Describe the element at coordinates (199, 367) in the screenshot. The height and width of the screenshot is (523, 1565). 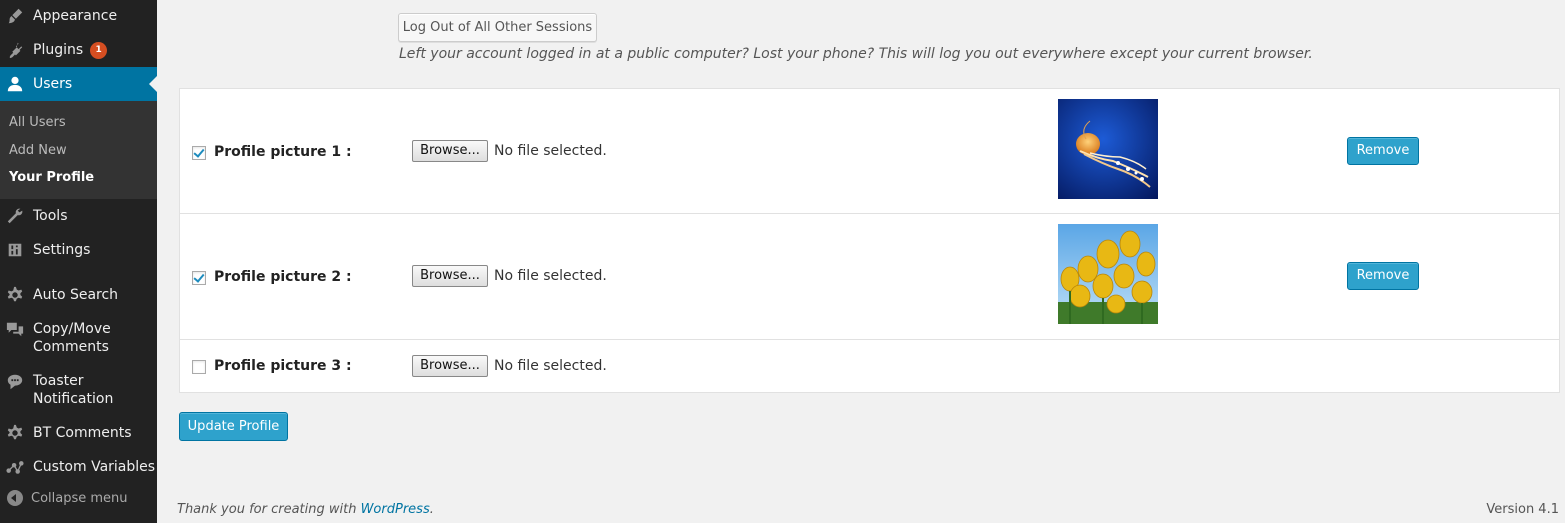
I see `profile-picture-3-checkbox` at that location.